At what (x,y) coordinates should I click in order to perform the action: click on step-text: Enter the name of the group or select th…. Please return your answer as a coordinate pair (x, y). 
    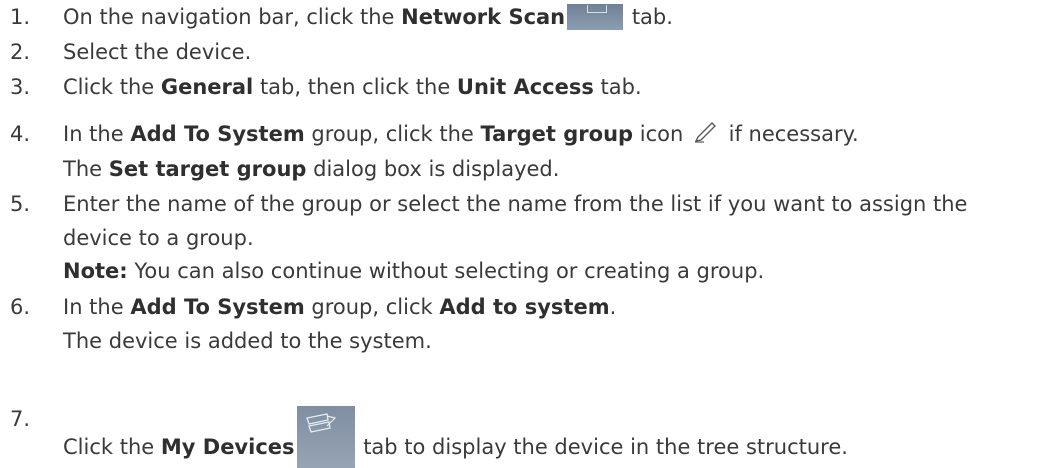
    Looking at the image, I should click on (515, 204).